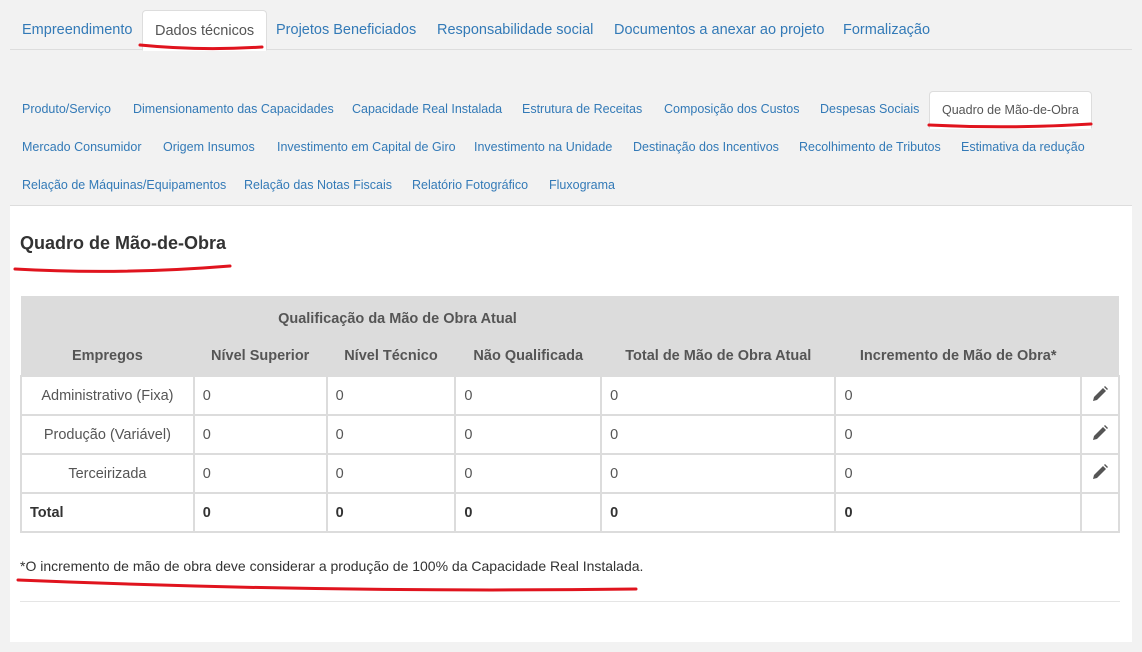 This screenshot has height=652, width=1142. Describe the element at coordinates (582, 185) in the screenshot. I see `subtab-fluxograma: Fluxograma` at that location.